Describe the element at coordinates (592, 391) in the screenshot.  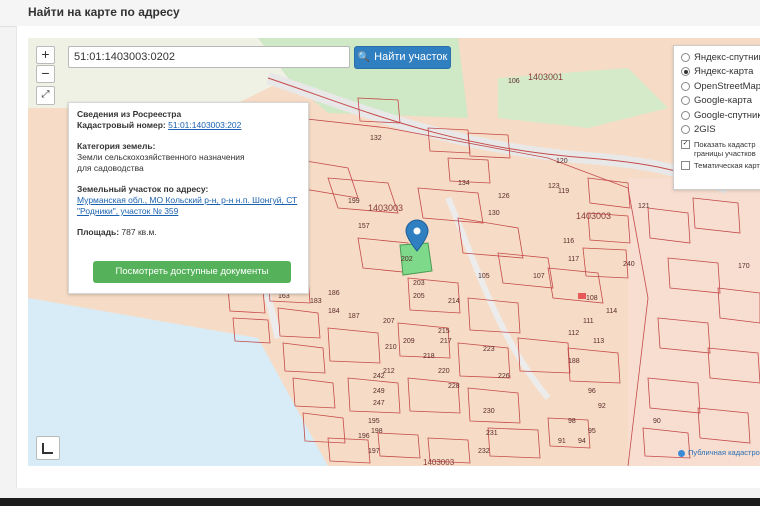
I see `plot-number: 96` at that location.